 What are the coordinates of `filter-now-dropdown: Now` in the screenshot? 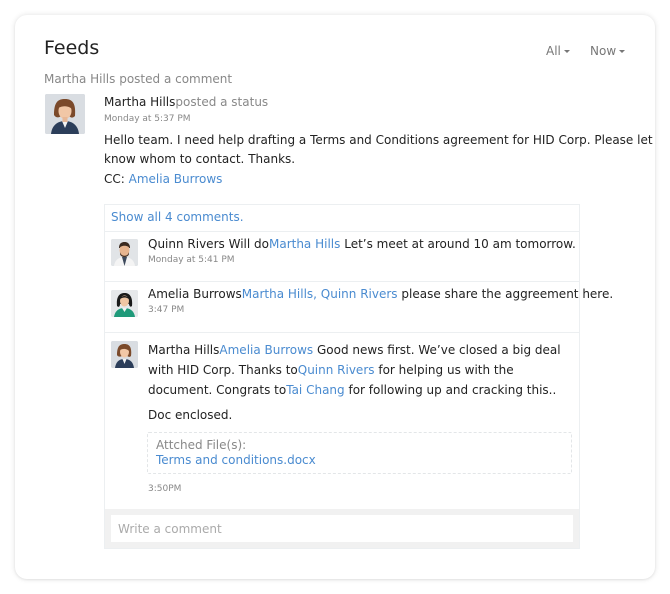 It's located at (608, 51).